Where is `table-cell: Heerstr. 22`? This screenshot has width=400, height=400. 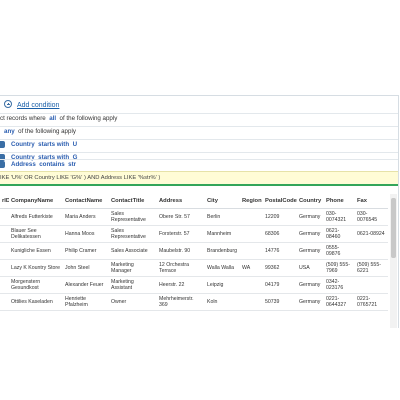
table-cell: Heerstr. 22 is located at coordinates (181, 285).